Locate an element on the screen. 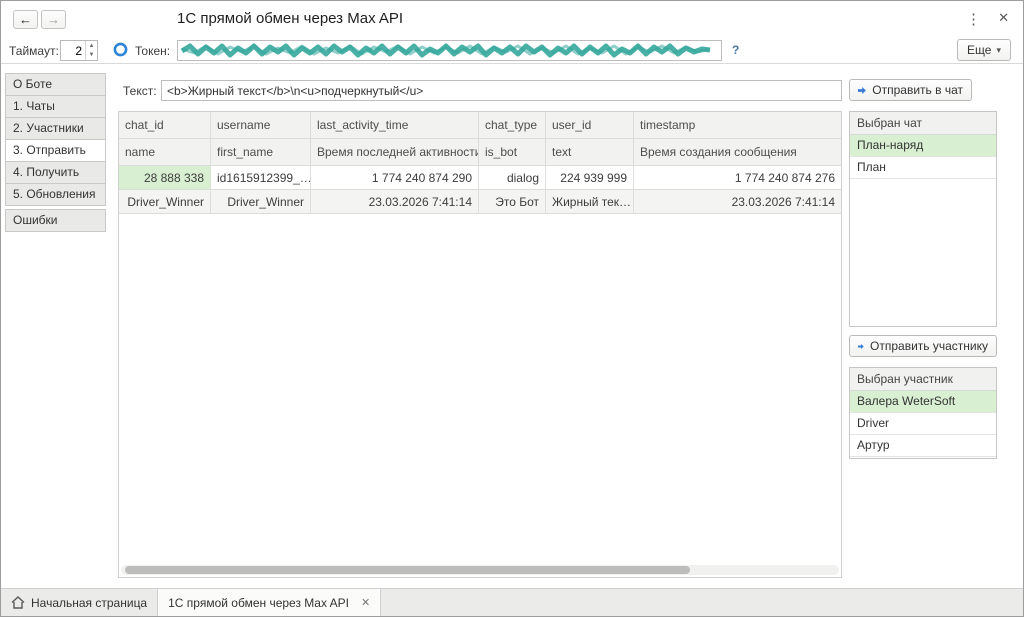 The height and width of the screenshot is (617, 1024). column-header: name is located at coordinates (165, 152).